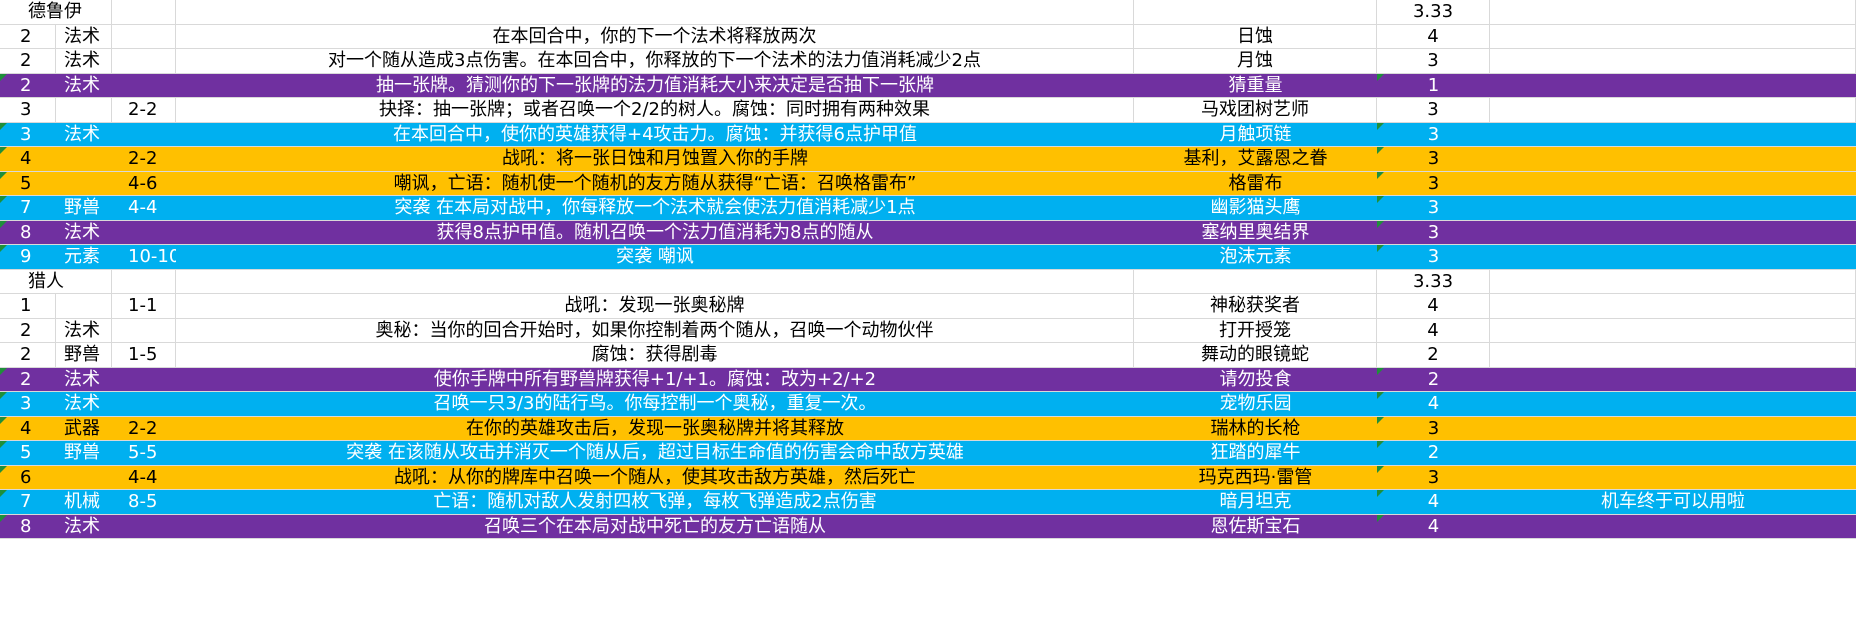 The height and width of the screenshot is (637, 1856). I want to click on card-text-cell: 奥秘：当你的回合开始时，如果你控制着两个随从，召唤一个动物伙伴, so click(655, 330).